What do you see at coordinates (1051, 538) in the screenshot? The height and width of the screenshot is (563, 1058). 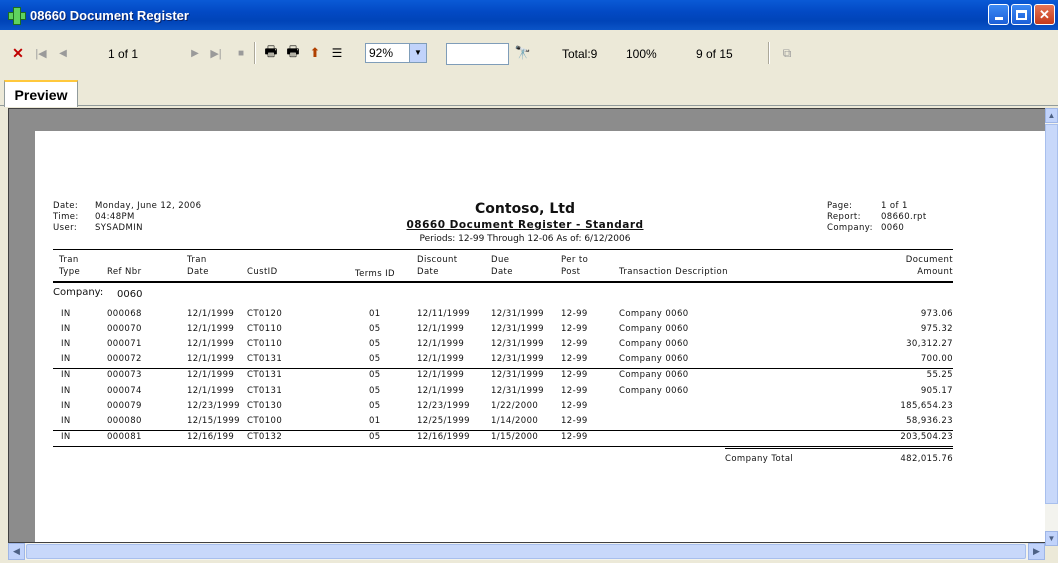 I see `scroll-down-icon: ▼` at bounding box center [1051, 538].